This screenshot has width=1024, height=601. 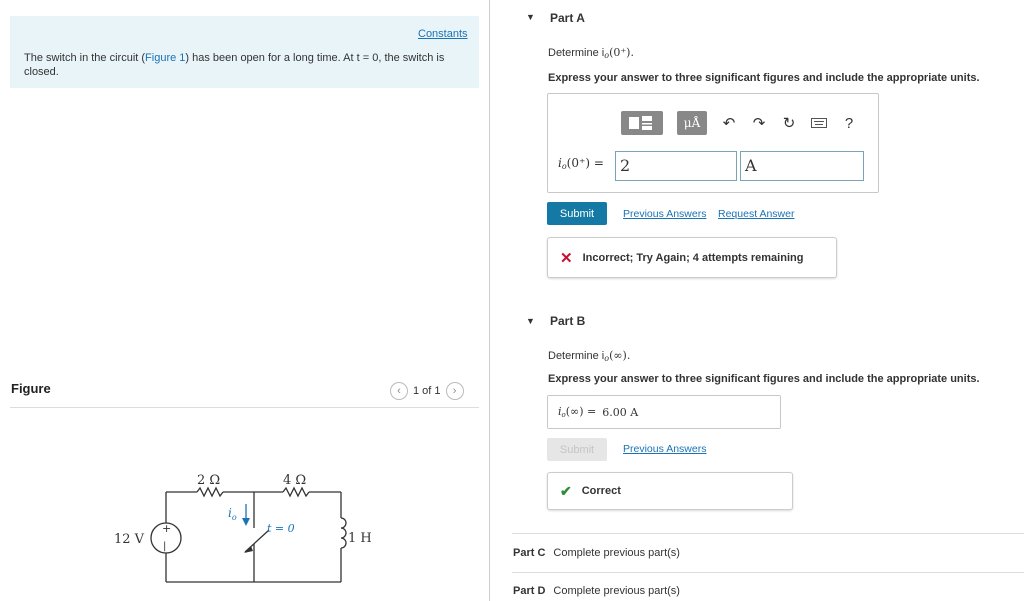 I want to click on part-b-answer-label: io(∞) =, so click(x=577, y=412).